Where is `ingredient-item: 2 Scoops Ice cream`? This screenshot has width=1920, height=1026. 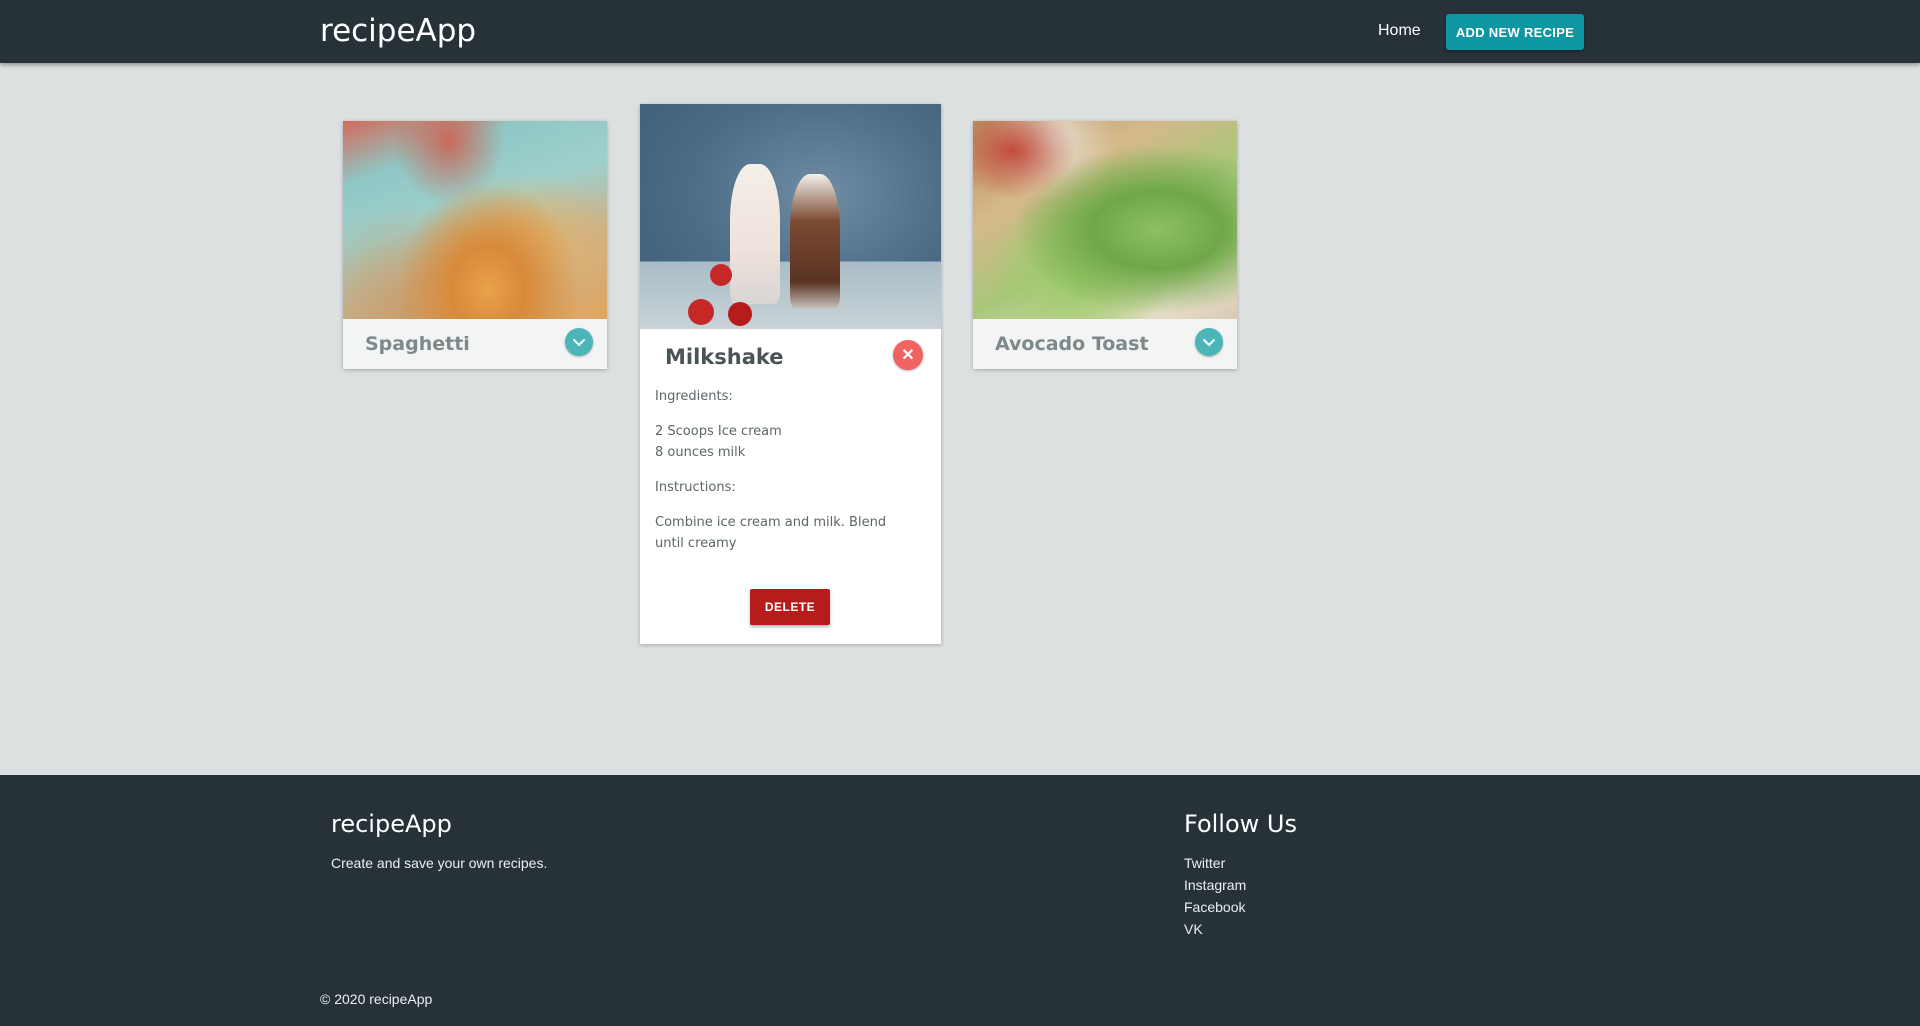
ingredient-item: 2 Scoops Ice cream is located at coordinates (718, 431).